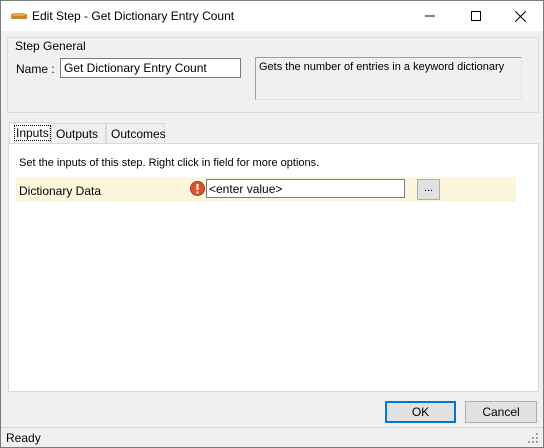 The image size is (544, 448). Describe the element at coordinates (133, 16) in the screenshot. I see `window-title: Edit Step - Get Dictionary Entry Count` at that location.